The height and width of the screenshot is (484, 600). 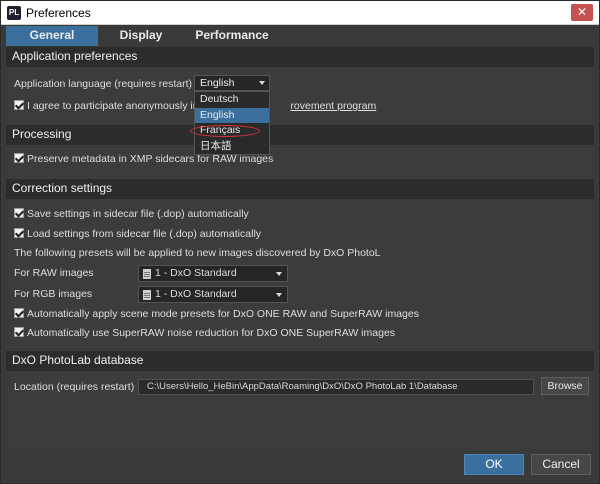 I want to click on language-label: Application language (requires restart), so click(x=103, y=84).